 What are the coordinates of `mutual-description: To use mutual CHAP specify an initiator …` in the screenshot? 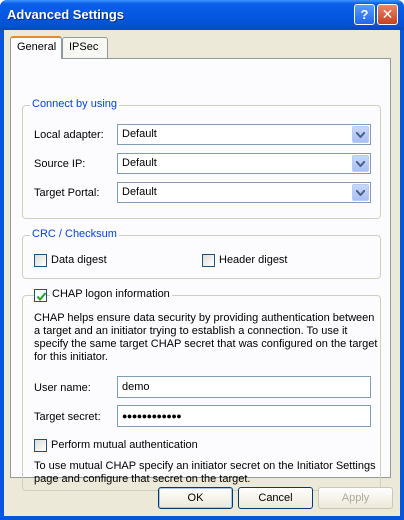 It's located at (205, 472).